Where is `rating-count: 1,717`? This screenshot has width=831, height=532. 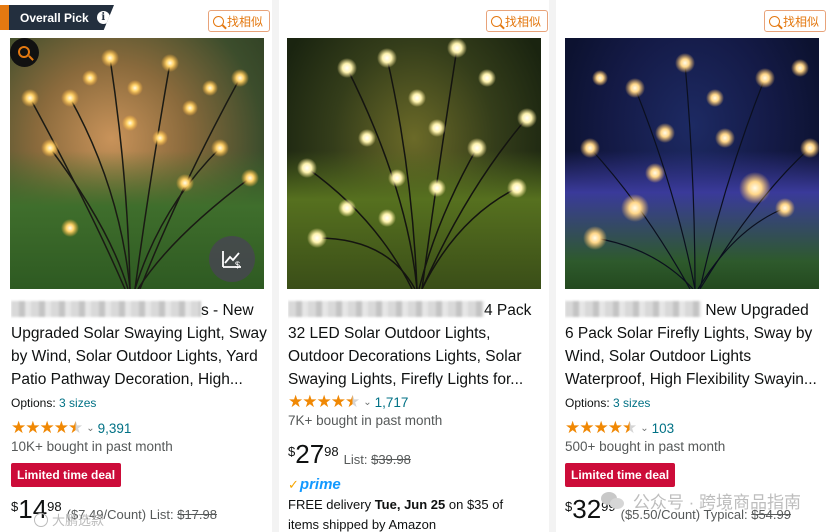 rating-count: 1,717 is located at coordinates (392, 402).